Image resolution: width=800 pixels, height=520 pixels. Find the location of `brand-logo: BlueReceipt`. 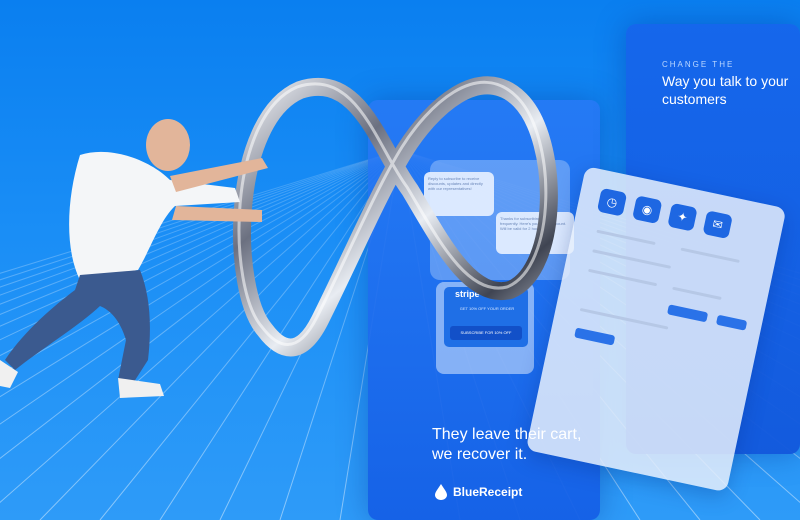

brand-logo: BlueReceipt is located at coordinates (478, 492).